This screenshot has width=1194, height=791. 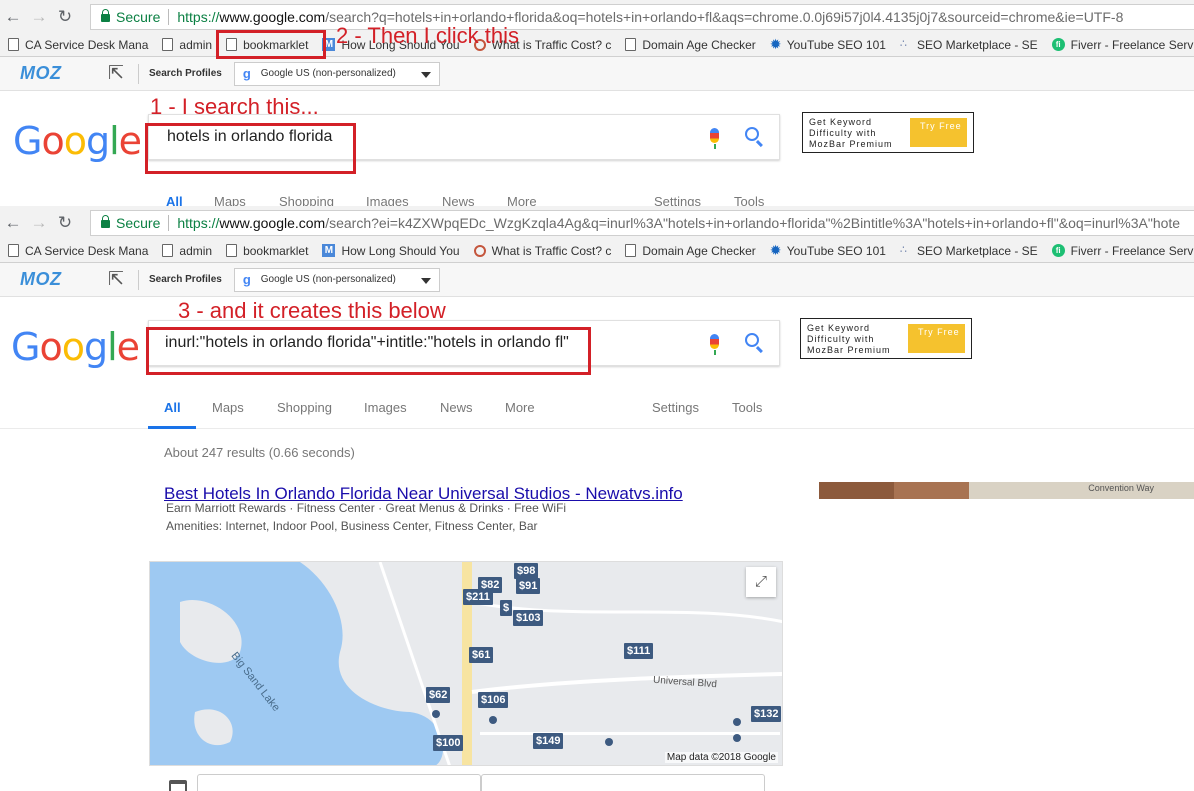 What do you see at coordinates (246, 279) in the screenshot?
I see `google-g-icon: g` at bounding box center [246, 279].